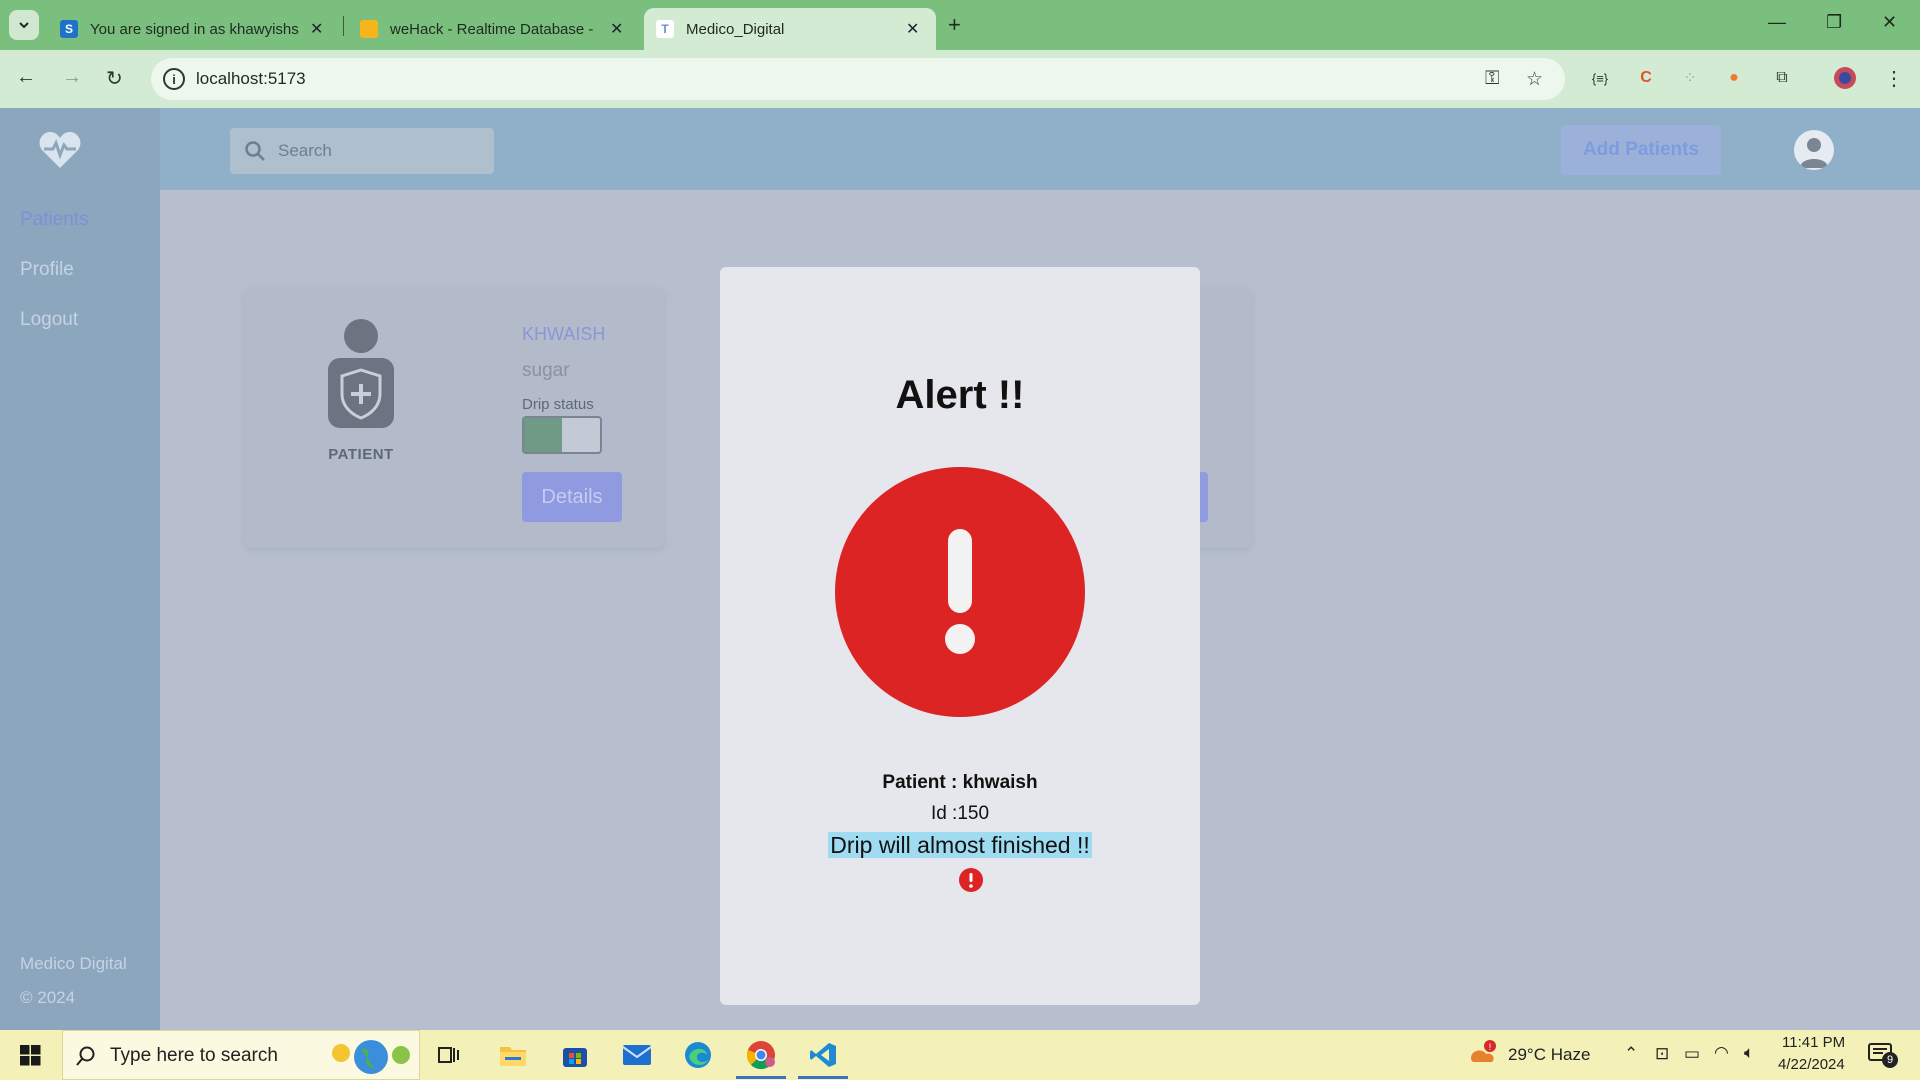  What do you see at coordinates (1811, 1064) in the screenshot?
I see `clock-date: 4/22/2024` at bounding box center [1811, 1064].